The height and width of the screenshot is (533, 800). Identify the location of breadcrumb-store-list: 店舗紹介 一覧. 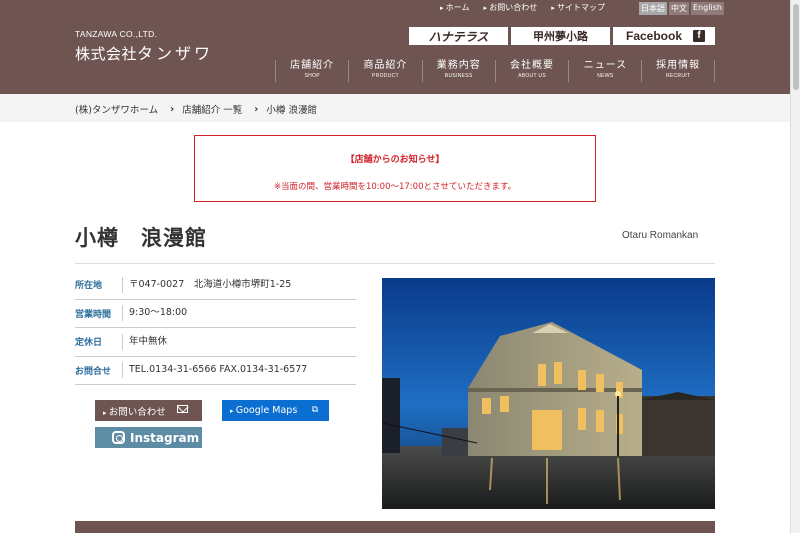
(212, 109).